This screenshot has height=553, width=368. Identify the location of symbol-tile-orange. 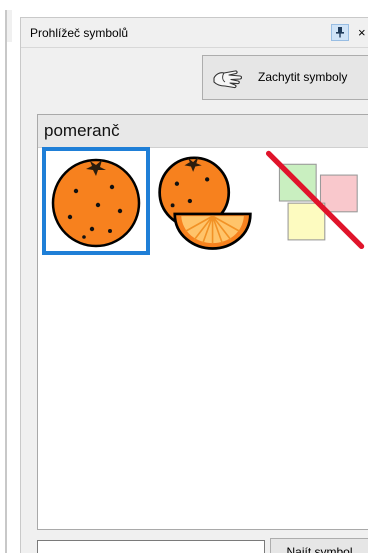
(96, 201).